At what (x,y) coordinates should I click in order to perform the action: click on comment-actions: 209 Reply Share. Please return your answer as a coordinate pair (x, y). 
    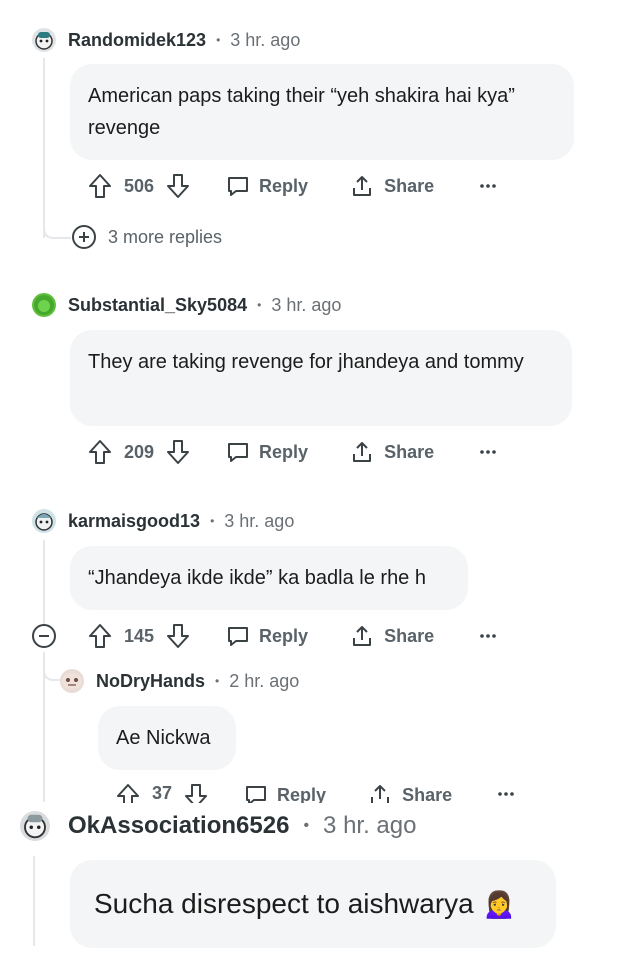
    Looking at the image, I should click on (292, 452).